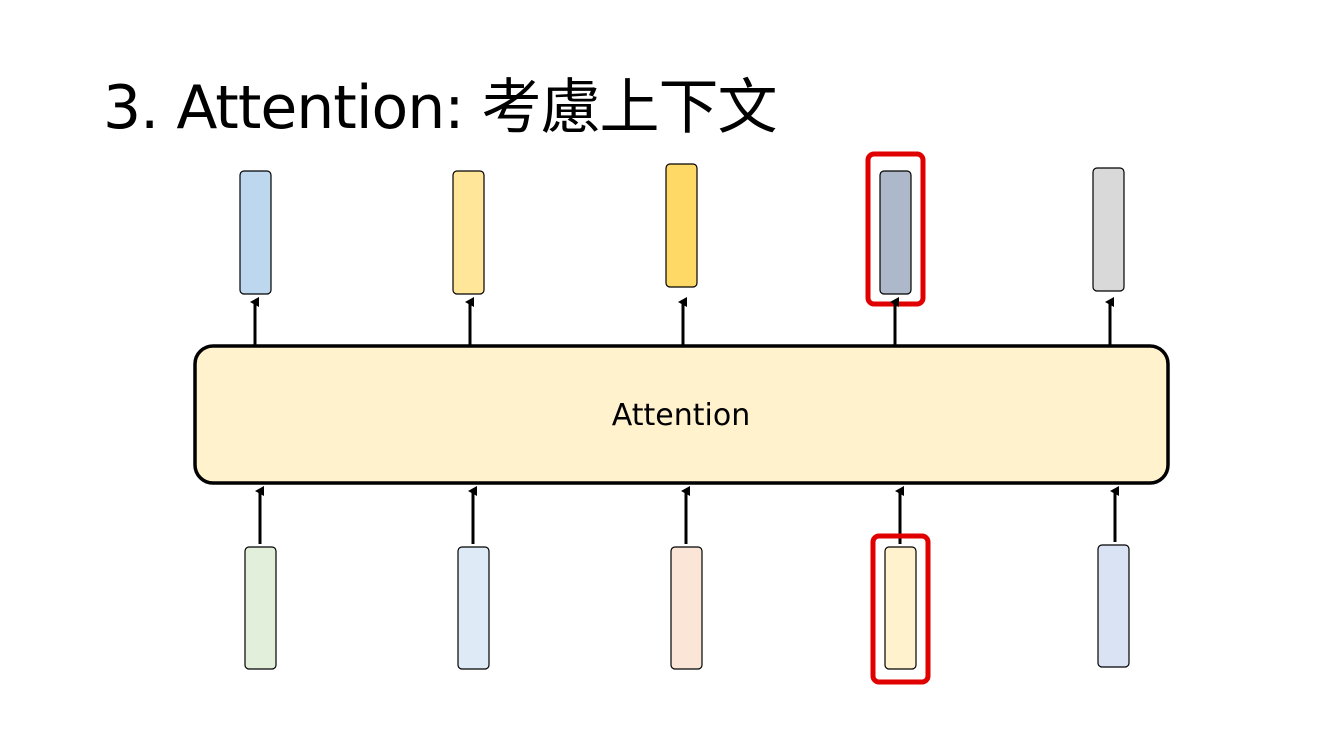  I want to click on input-arrows, so click(687, 515).